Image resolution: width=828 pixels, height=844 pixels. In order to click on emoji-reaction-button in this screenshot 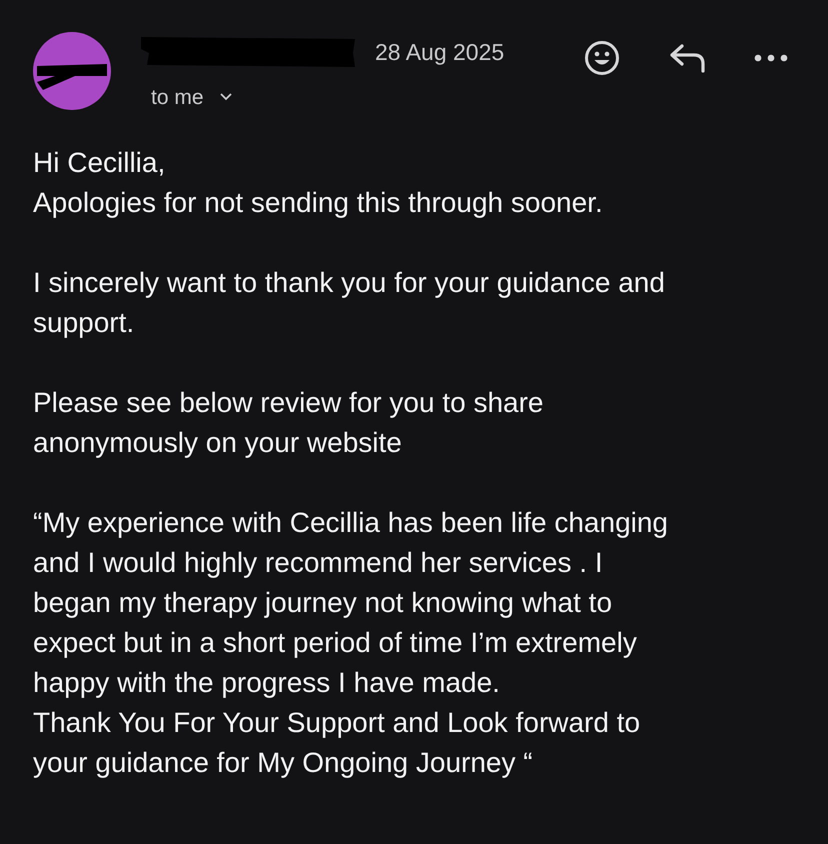, I will do `click(602, 58)`.